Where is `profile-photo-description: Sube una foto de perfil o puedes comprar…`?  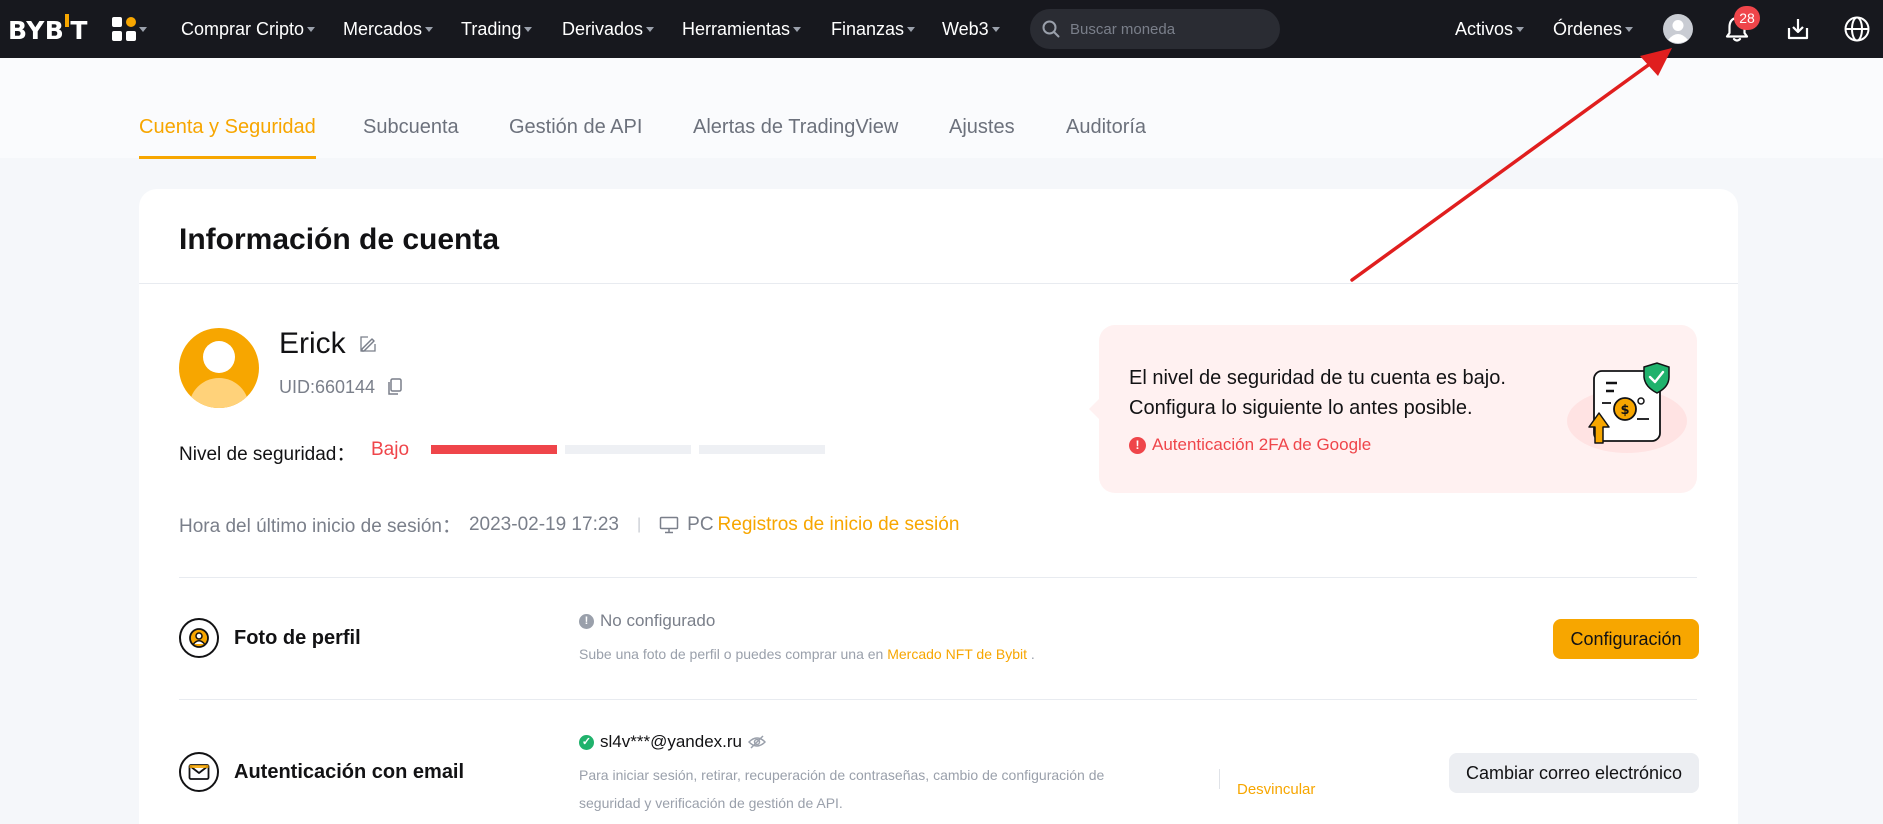
profile-photo-description: Sube una foto de perfil o puedes comprar… is located at coordinates (807, 654).